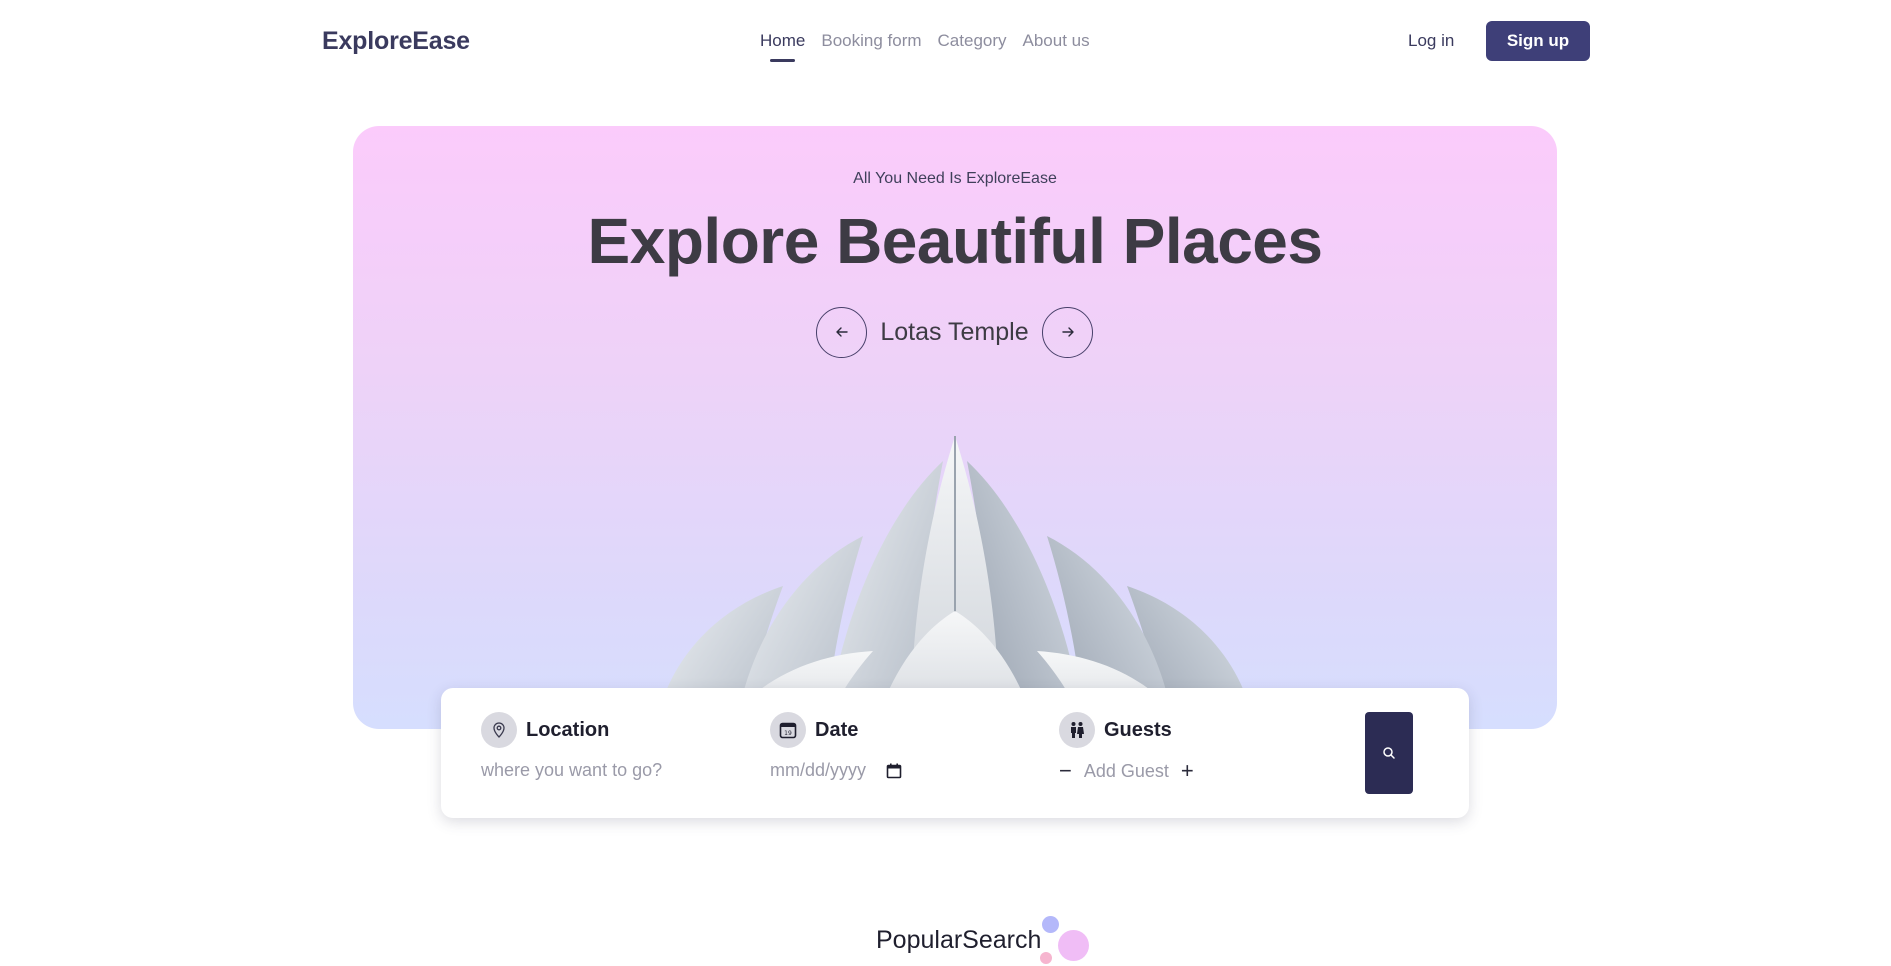  What do you see at coordinates (1065, 771) in the screenshot?
I see `minus-guest-button: −` at bounding box center [1065, 771].